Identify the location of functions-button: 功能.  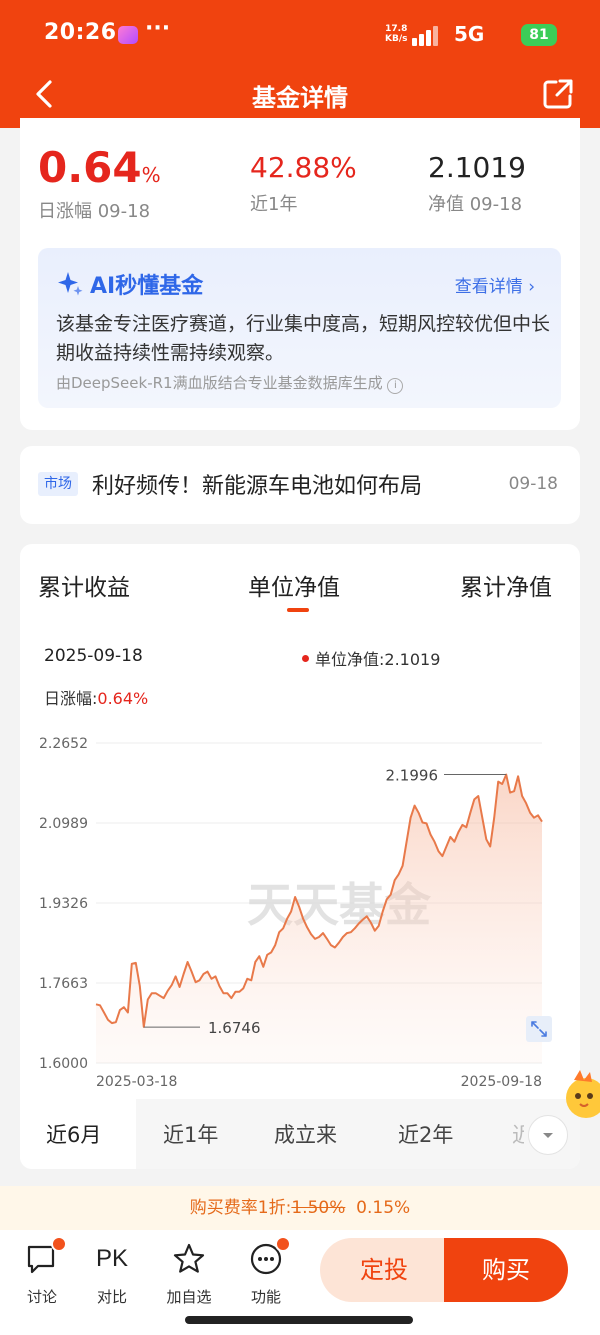
(266, 1271).